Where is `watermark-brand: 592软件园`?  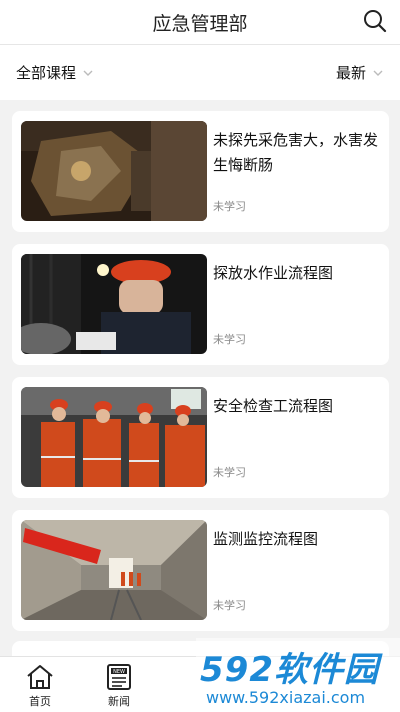 watermark-brand: 592软件园 is located at coordinates (289, 670).